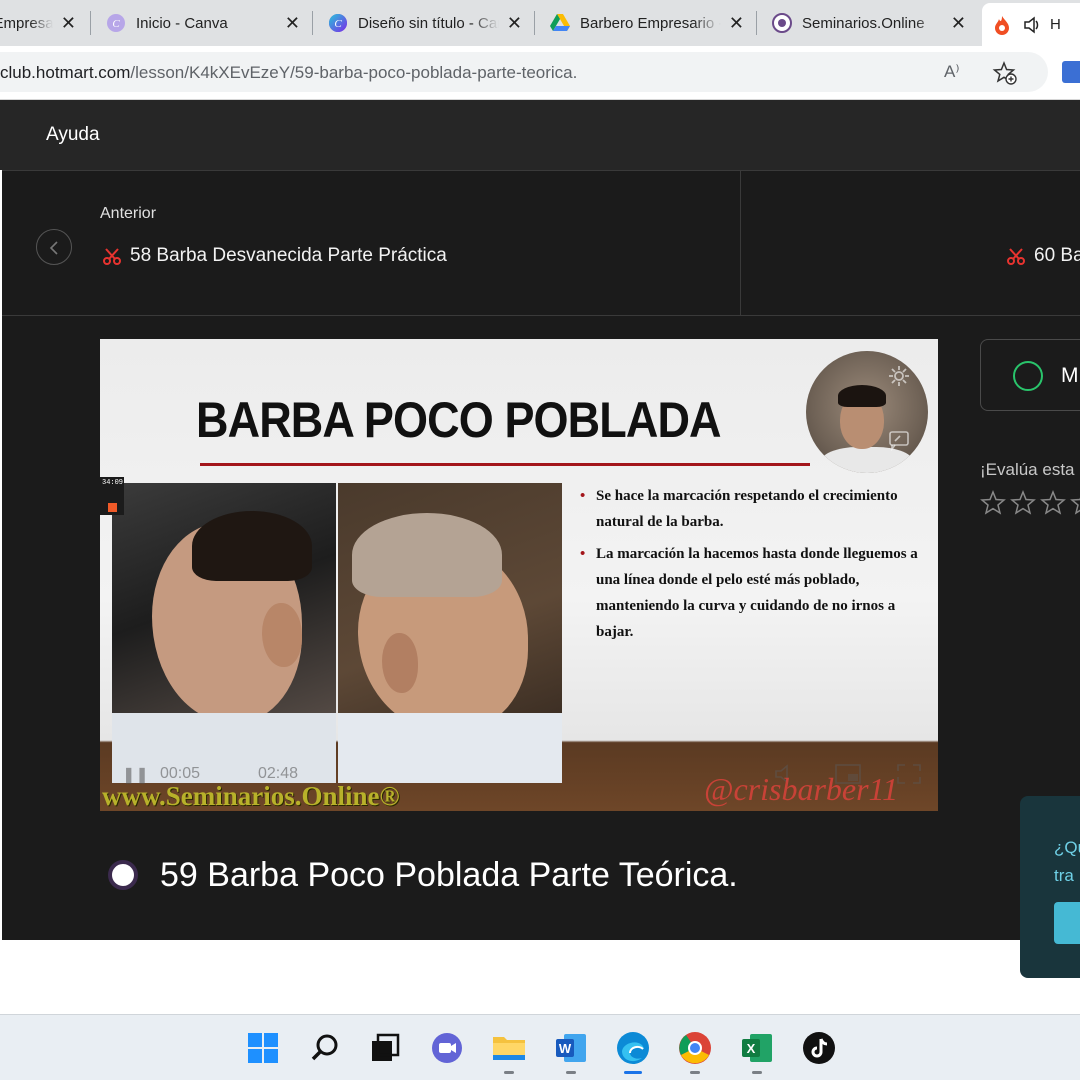  I want to click on tab-seminarios-online: Seminarios.Online ✕, so click(869, 23).